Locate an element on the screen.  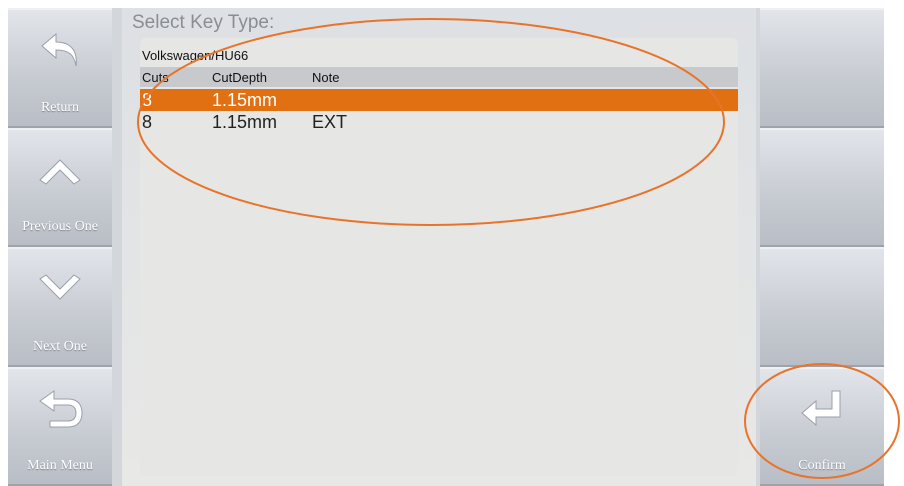
previous-one-button: Previous One is located at coordinates (60, 187).